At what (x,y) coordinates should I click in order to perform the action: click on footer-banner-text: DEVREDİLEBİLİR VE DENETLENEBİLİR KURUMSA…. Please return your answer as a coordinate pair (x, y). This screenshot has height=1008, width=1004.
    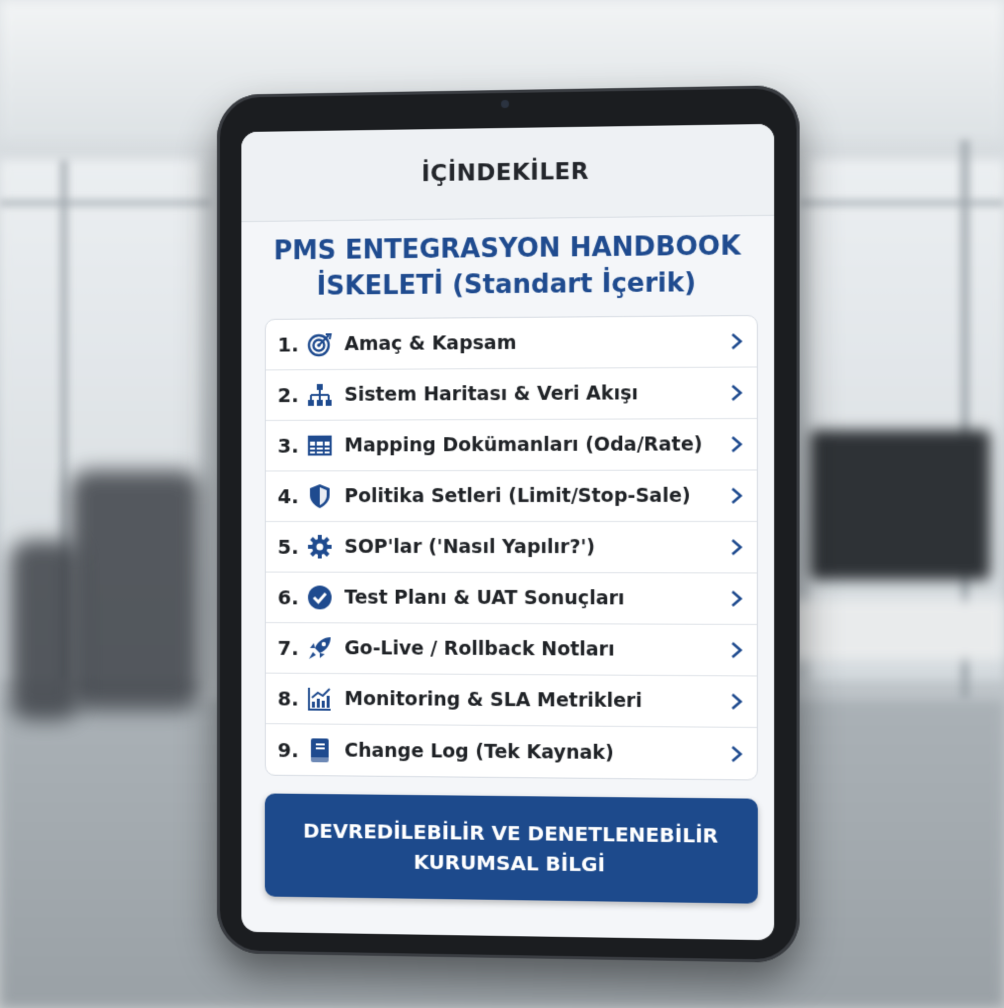
    Looking at the image, I should click on (510, 849).